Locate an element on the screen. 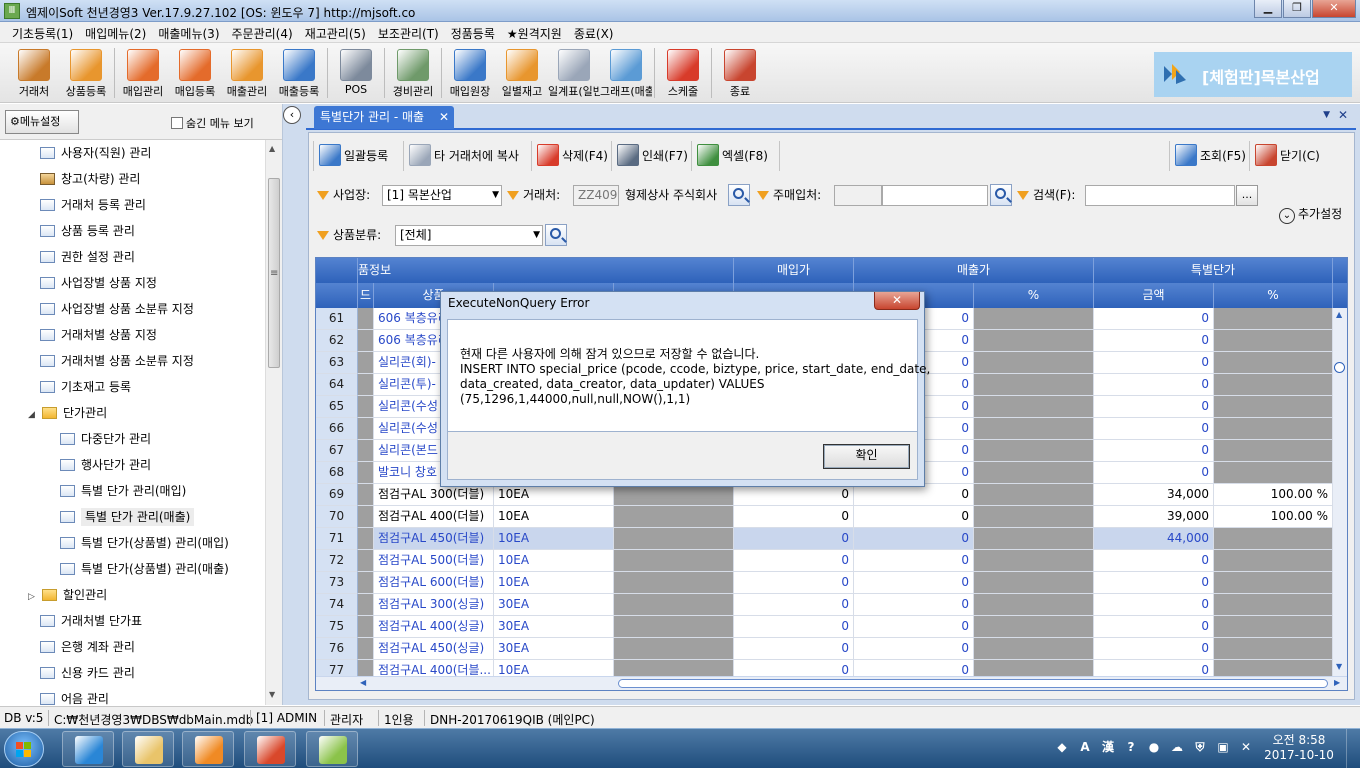  tab-strip-close-icon: ✕ is located at coordinates (1343, 115).